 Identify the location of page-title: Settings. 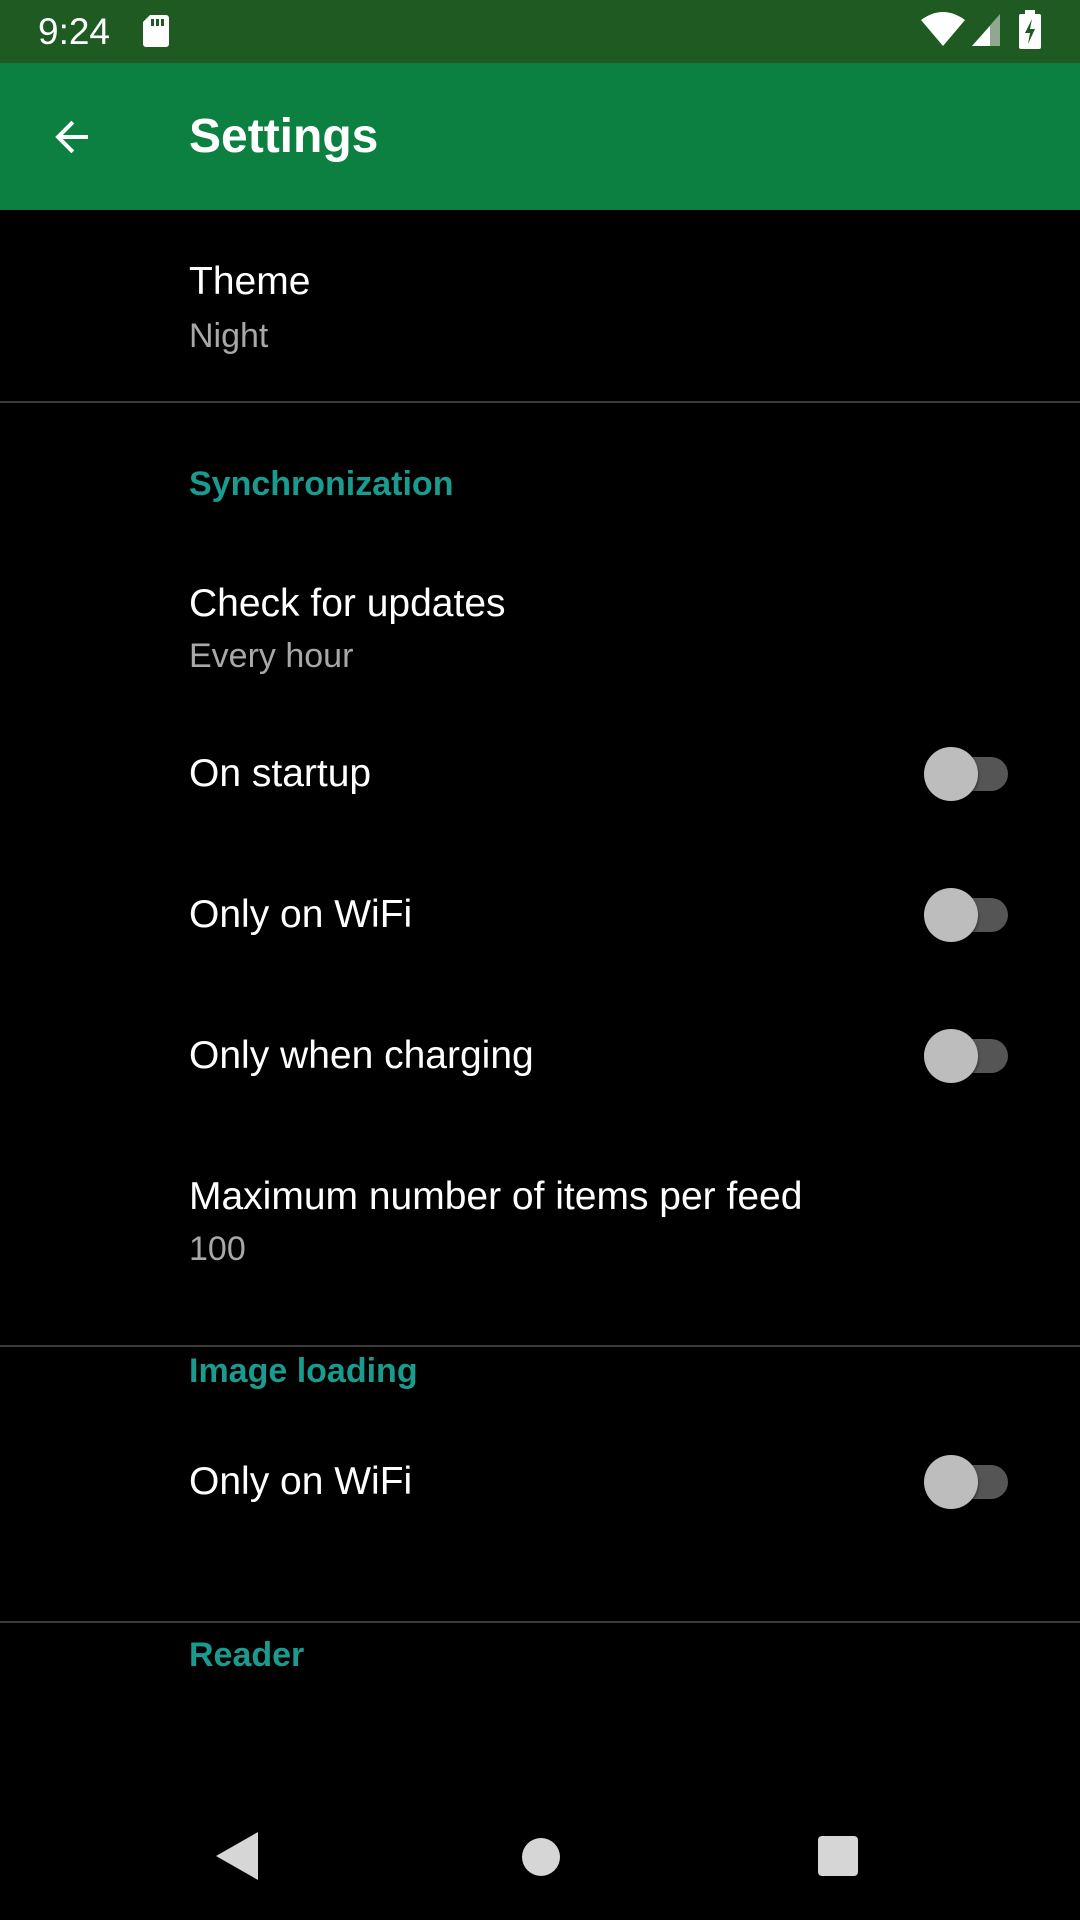
(284, 136).